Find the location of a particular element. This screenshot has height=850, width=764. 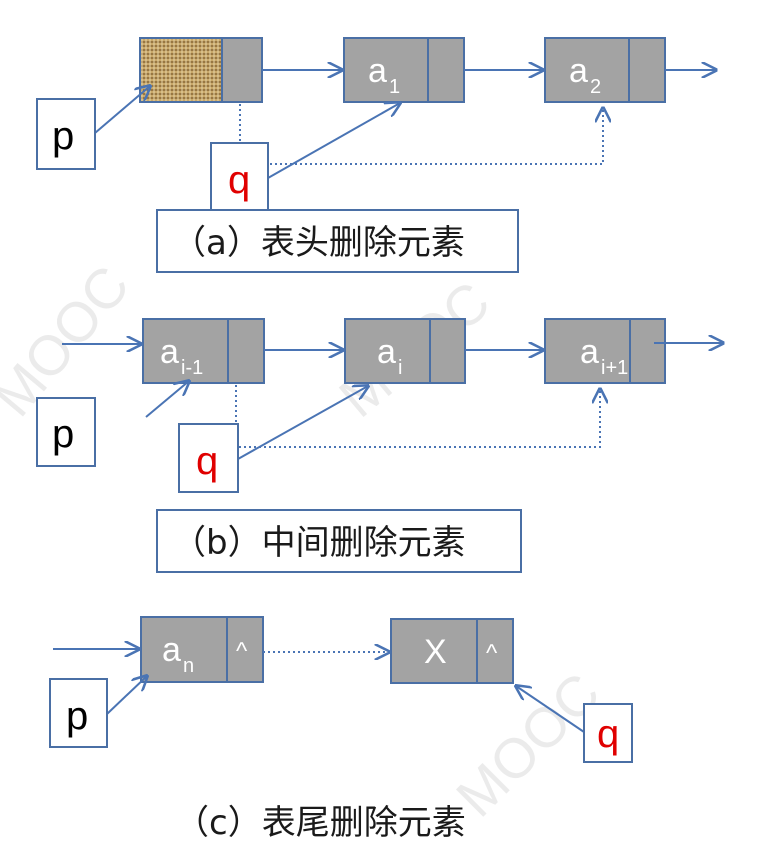

head-node-body is located at coordinates (181, 70).